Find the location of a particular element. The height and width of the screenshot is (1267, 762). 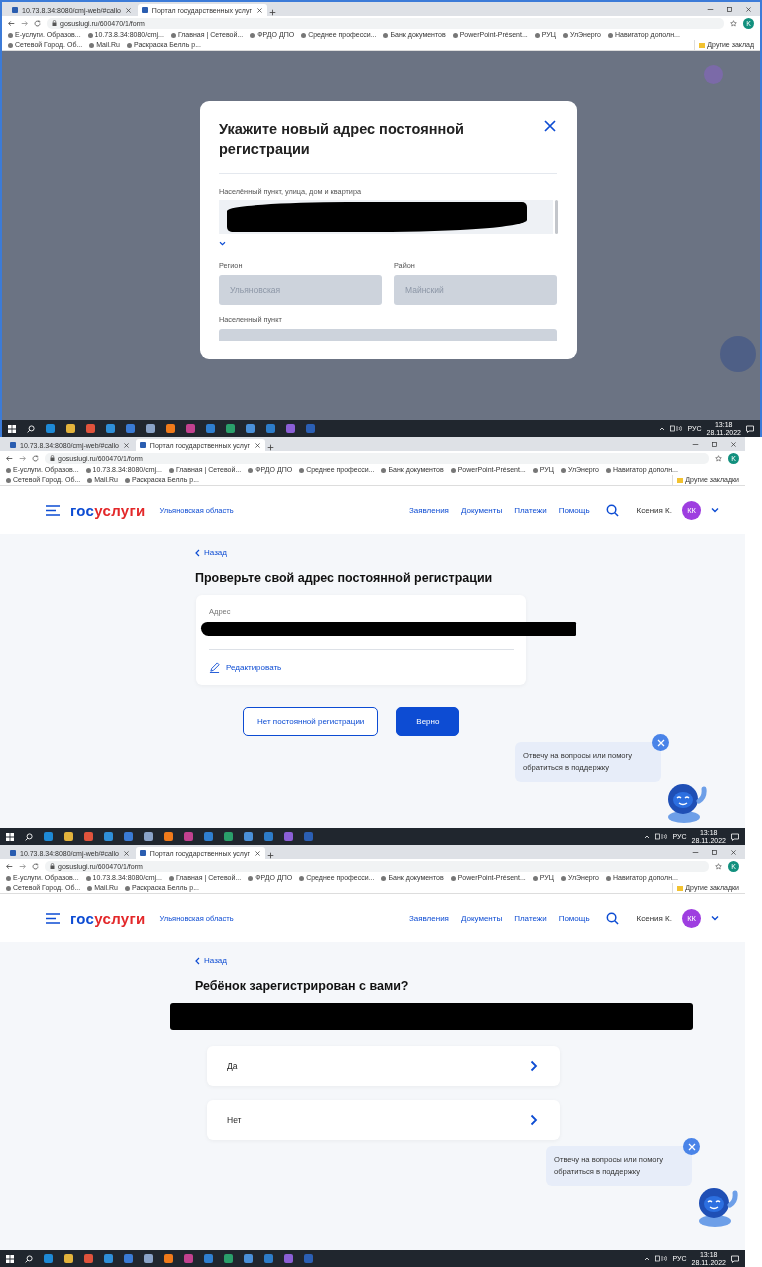

gosuslugi-logo: госуслуги is located at coordinates (108, 918).